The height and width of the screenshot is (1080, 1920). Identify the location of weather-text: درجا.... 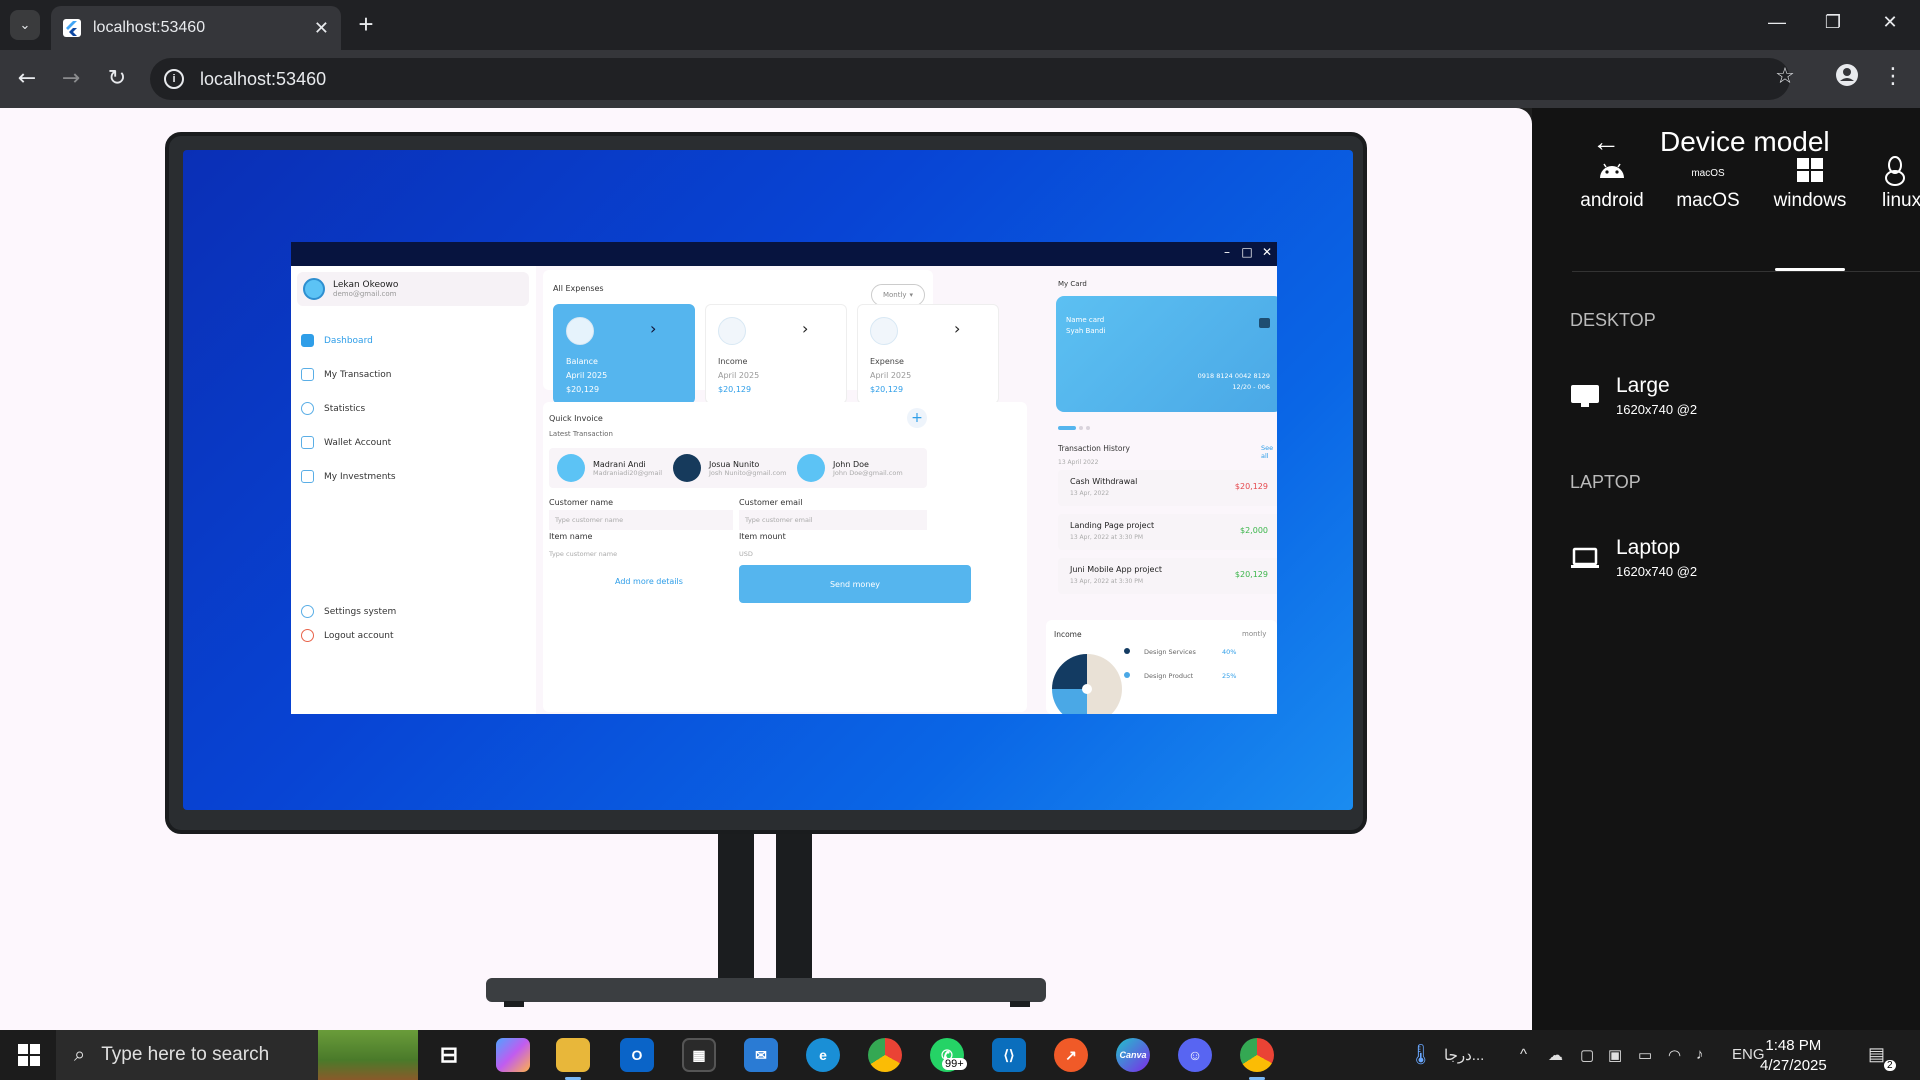
(1464, 1055).